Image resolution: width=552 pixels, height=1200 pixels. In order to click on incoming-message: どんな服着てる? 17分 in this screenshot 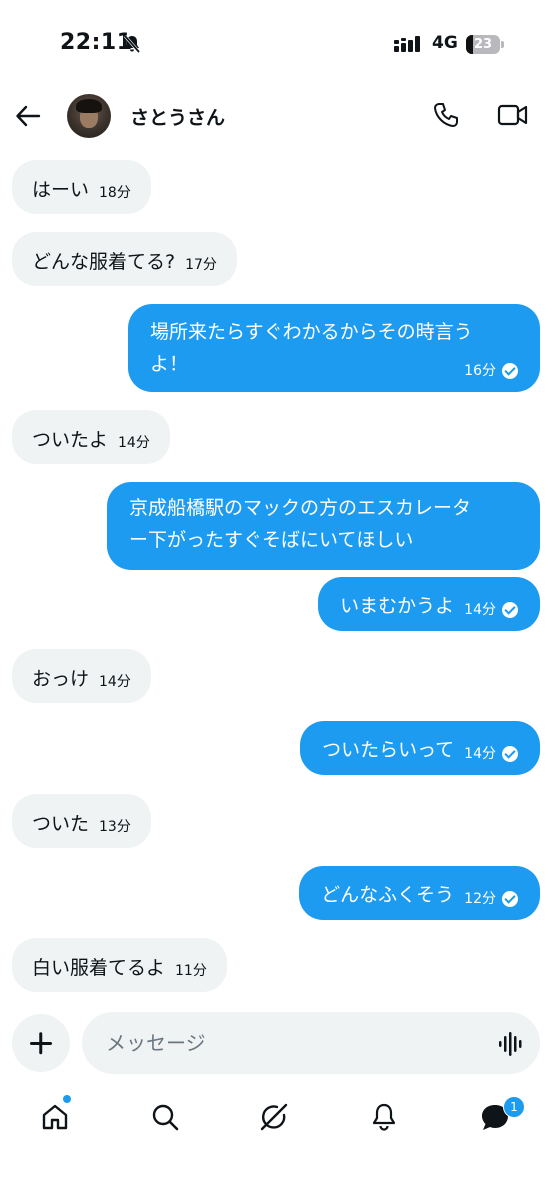, I will do `click(124, 259)`.